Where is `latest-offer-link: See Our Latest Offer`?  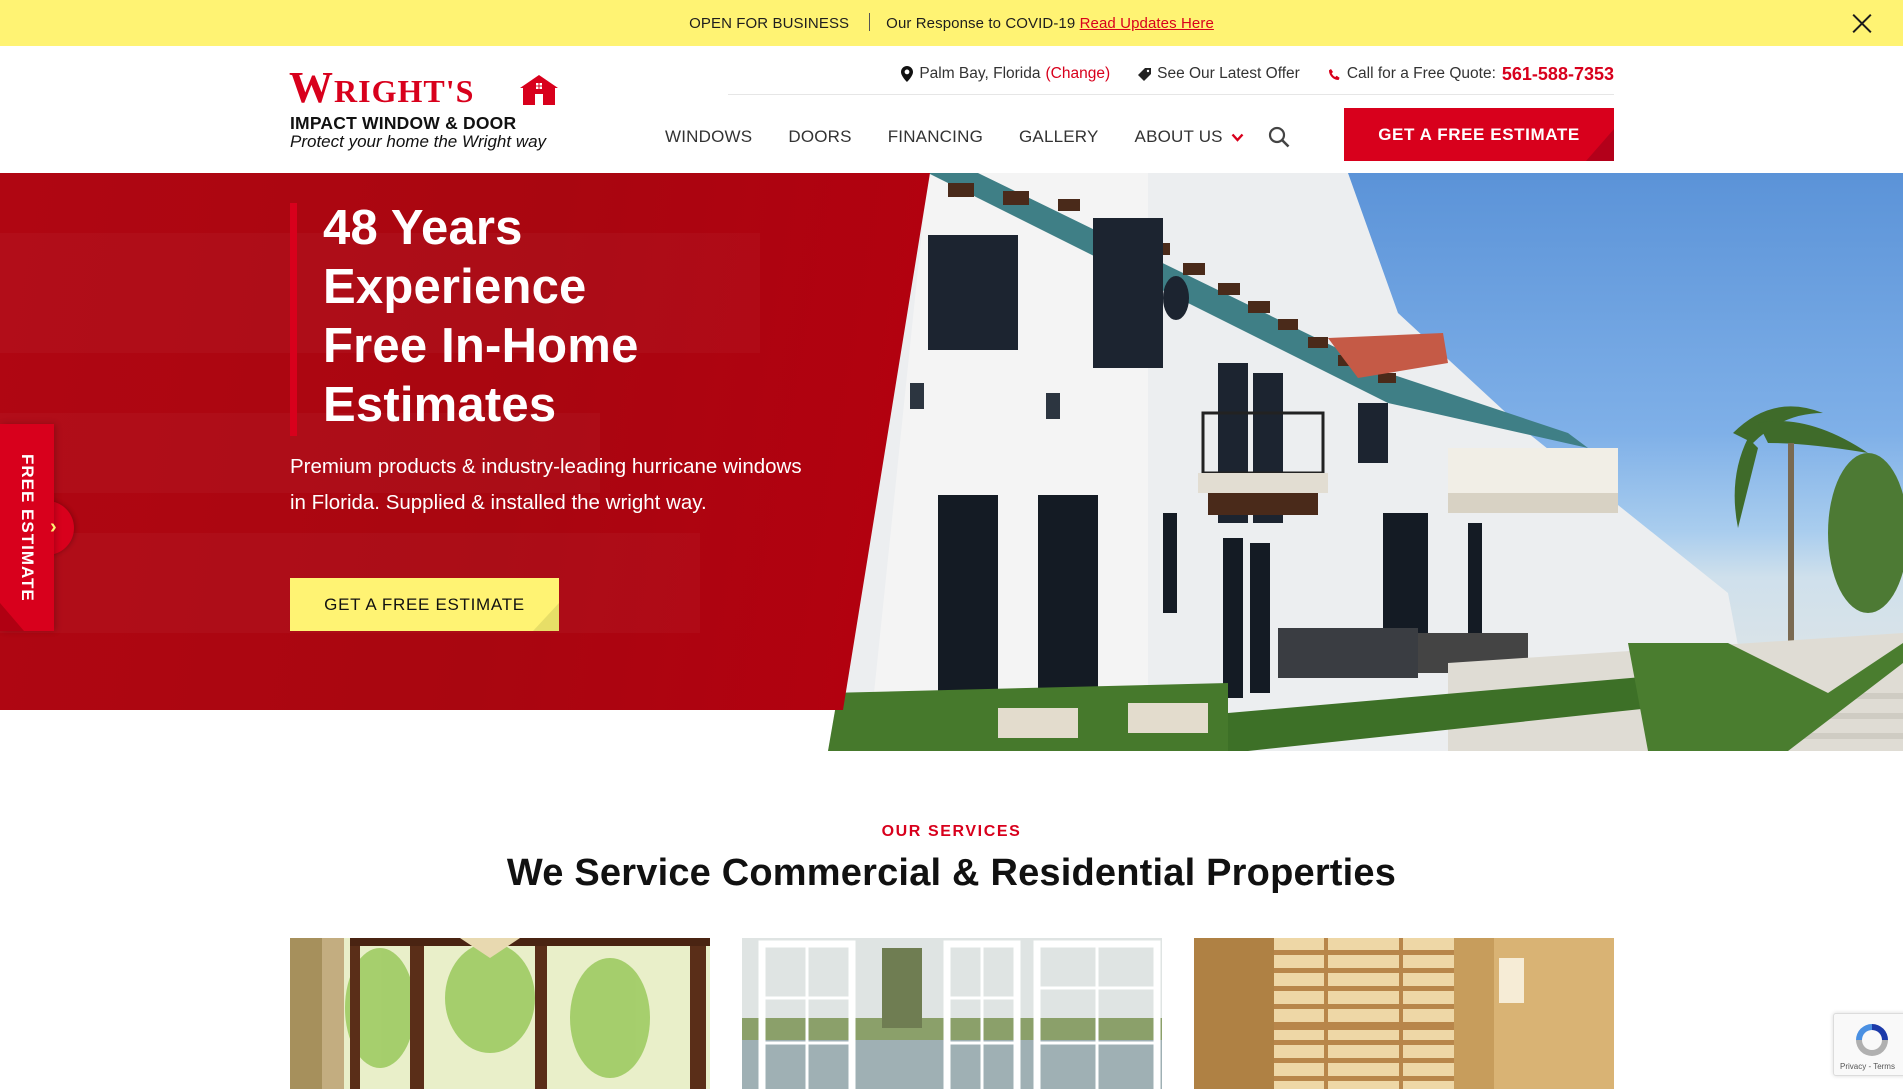
latest-offer-link: See Our Latest Offer is located at coordinates (1219, 74).